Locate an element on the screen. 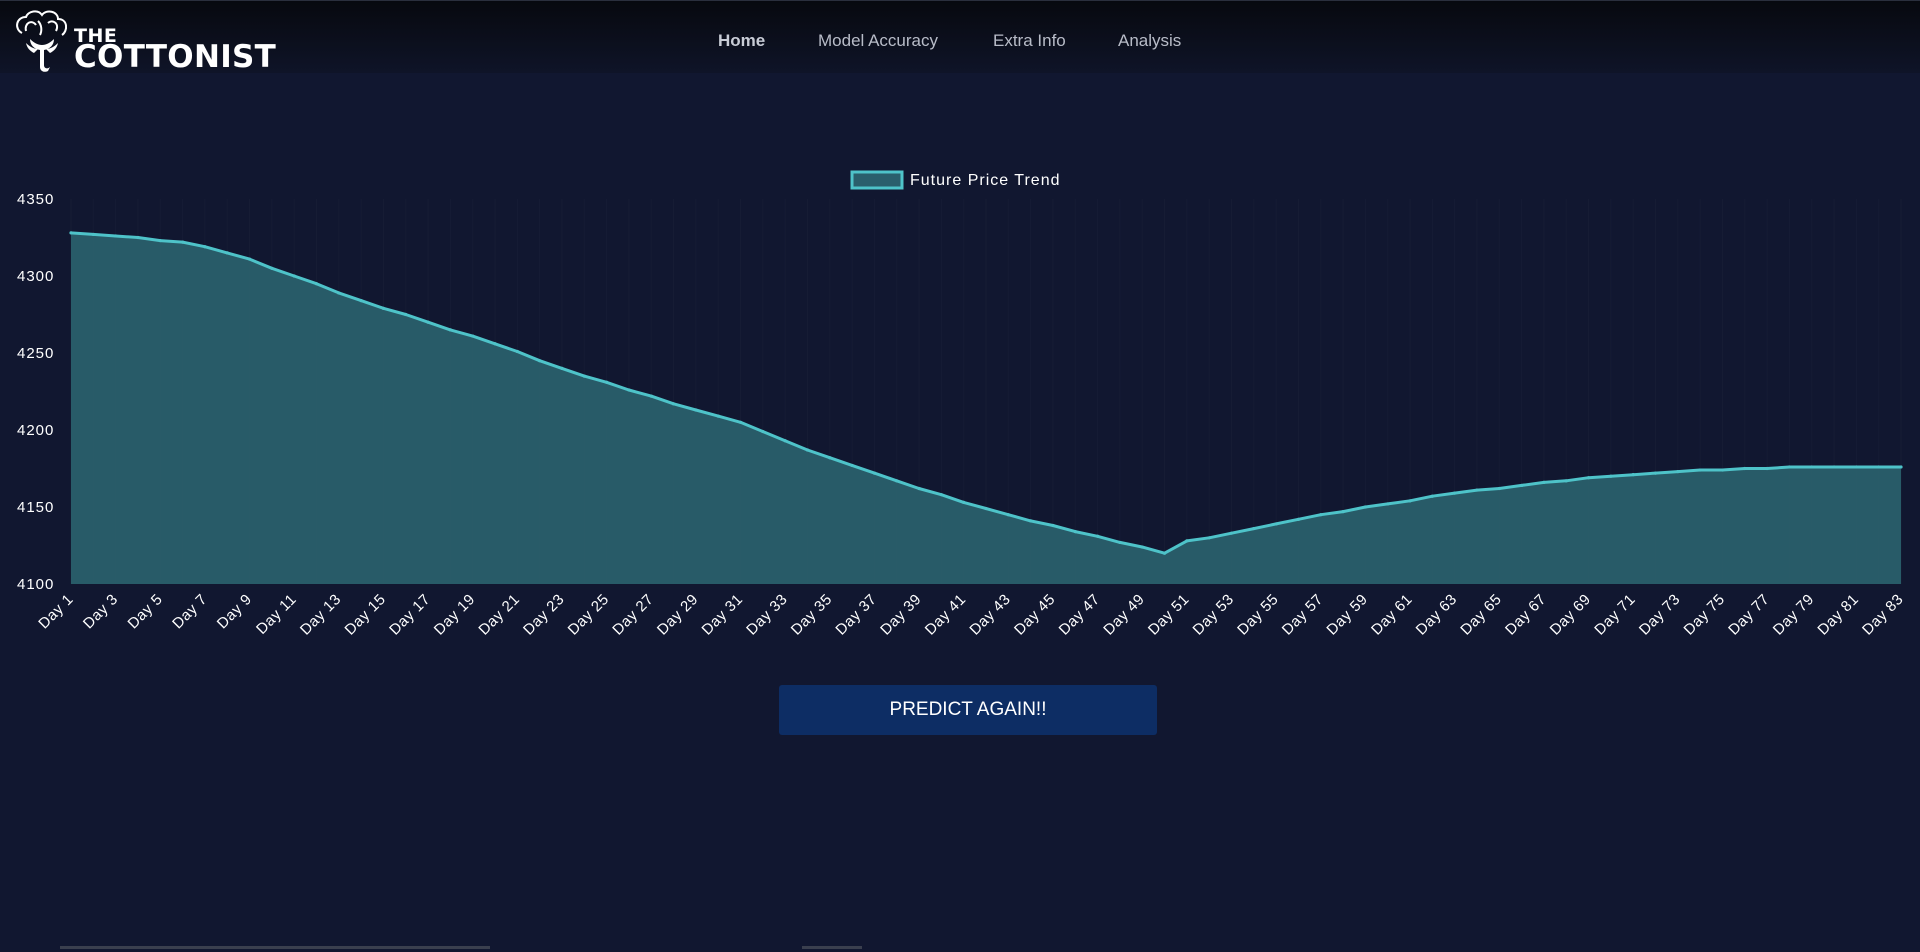 This screenshot has height=952, width=1920. x-tick-label: Day 57 is located at coordinates (1303, 615).